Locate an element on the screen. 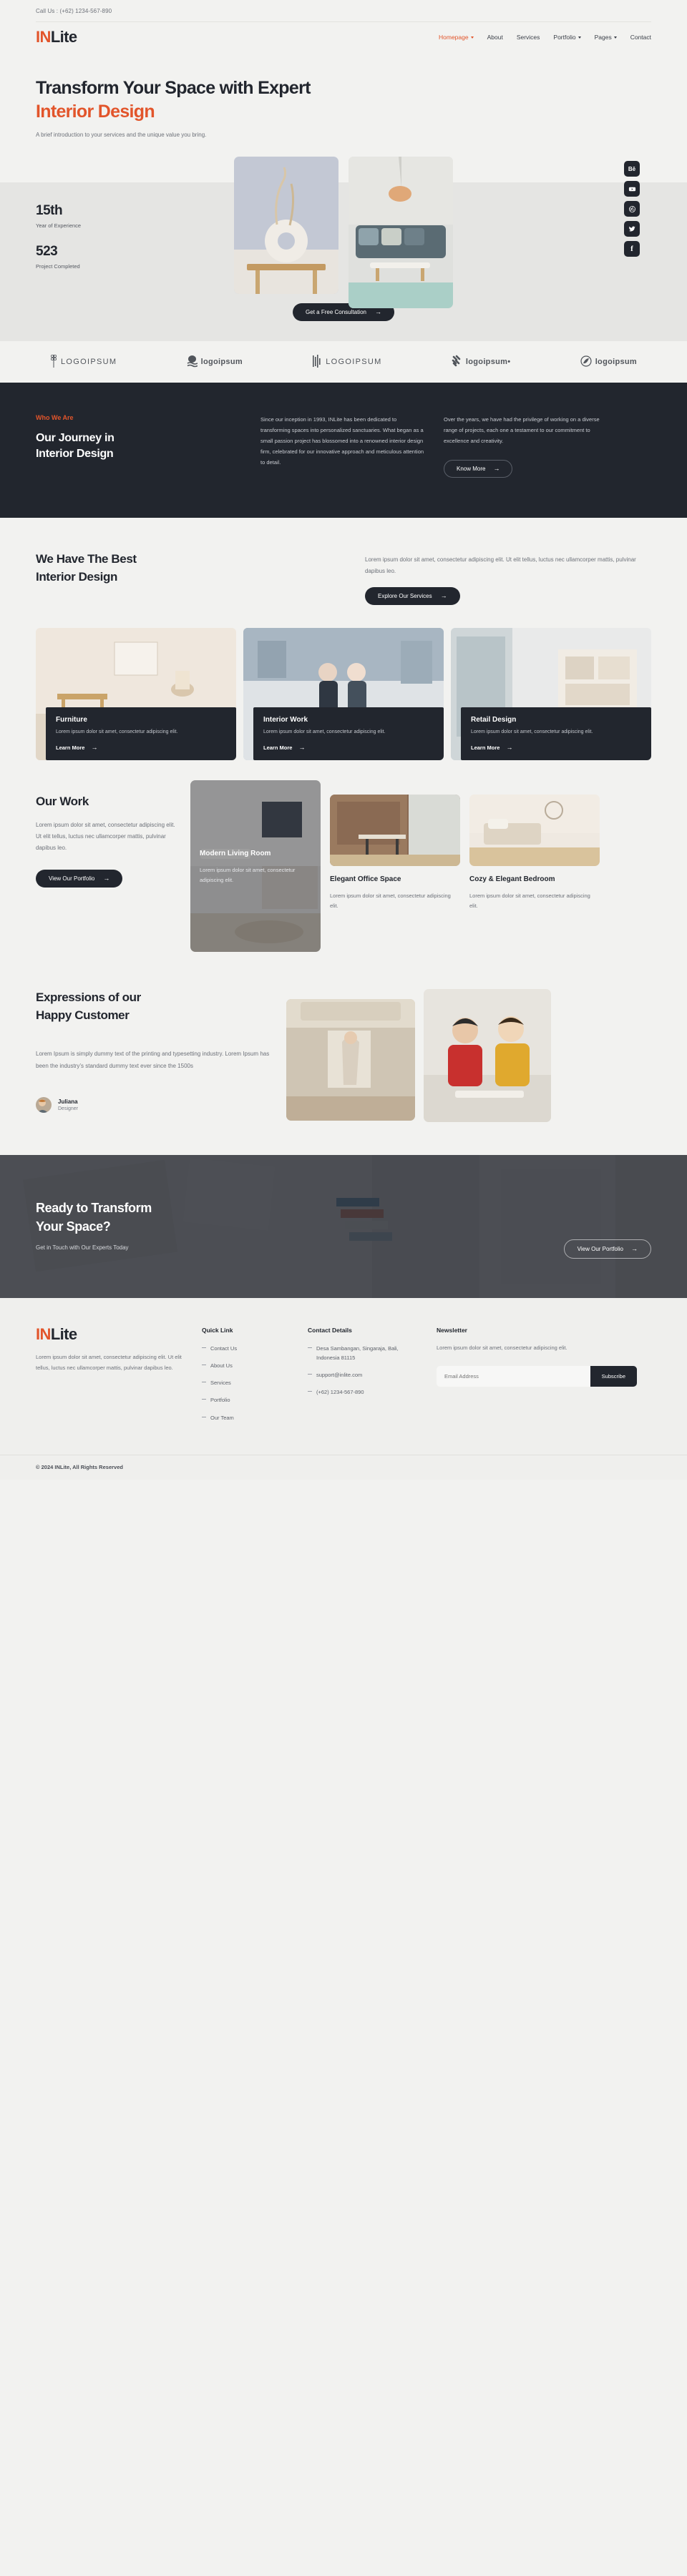  client-logo-1: LOGOIPSUM is located at coordinates (83, 362).